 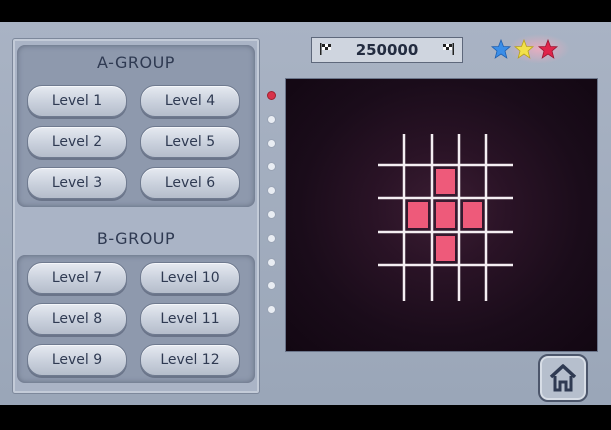 What do you see at coordinates (190, 183) in the screenshot?
I see `level-6-button: Level 6` at bounding box center [190, 183].